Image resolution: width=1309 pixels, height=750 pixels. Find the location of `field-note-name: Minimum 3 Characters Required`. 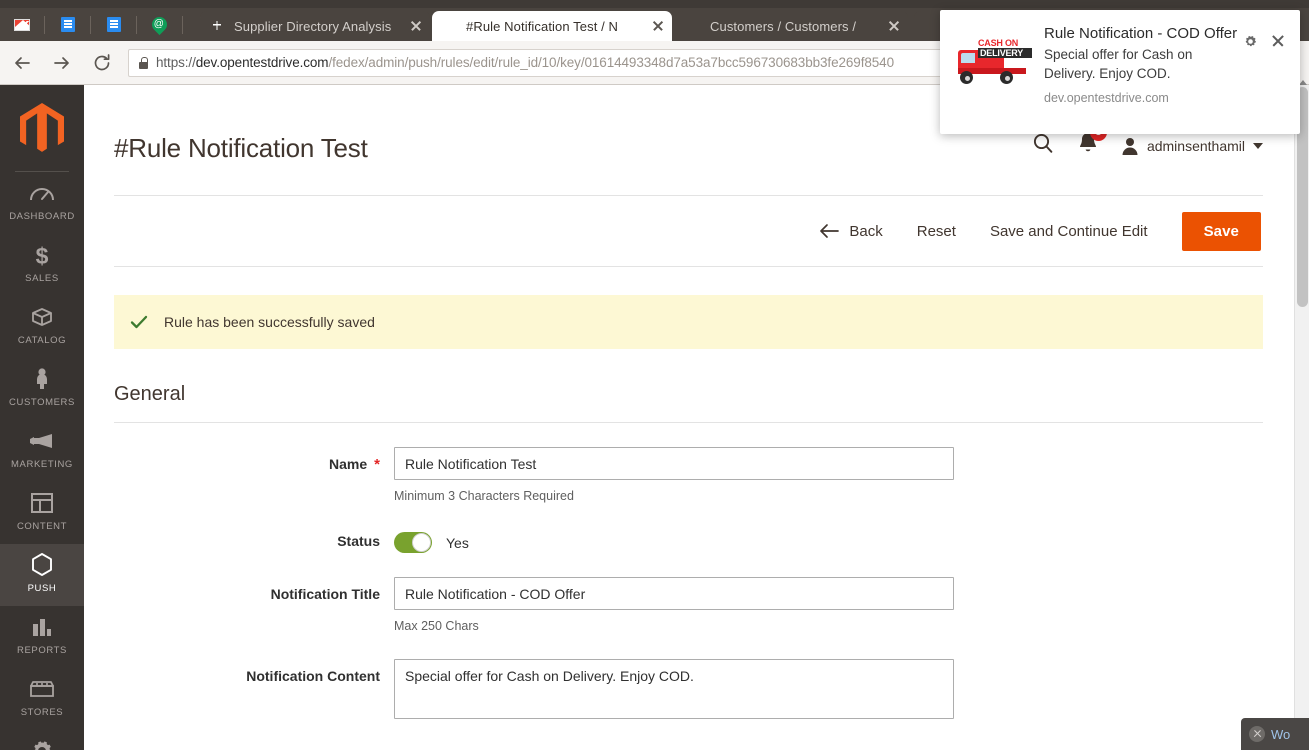

field-note-name: Minimum 3 Characters Required is located at coordinates (484, 496).